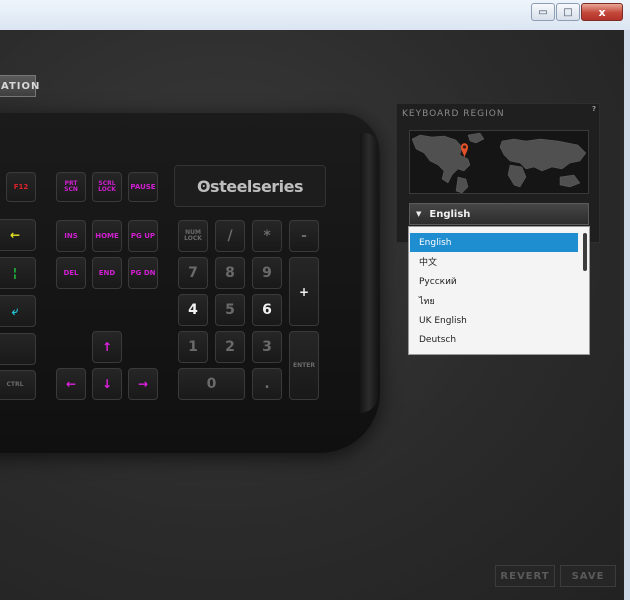 This screenshot has width=630, height=600. What do you see at coordinates (18, 349) in the screenshot?
I see `key-shift` at bounding box center [18, 349].